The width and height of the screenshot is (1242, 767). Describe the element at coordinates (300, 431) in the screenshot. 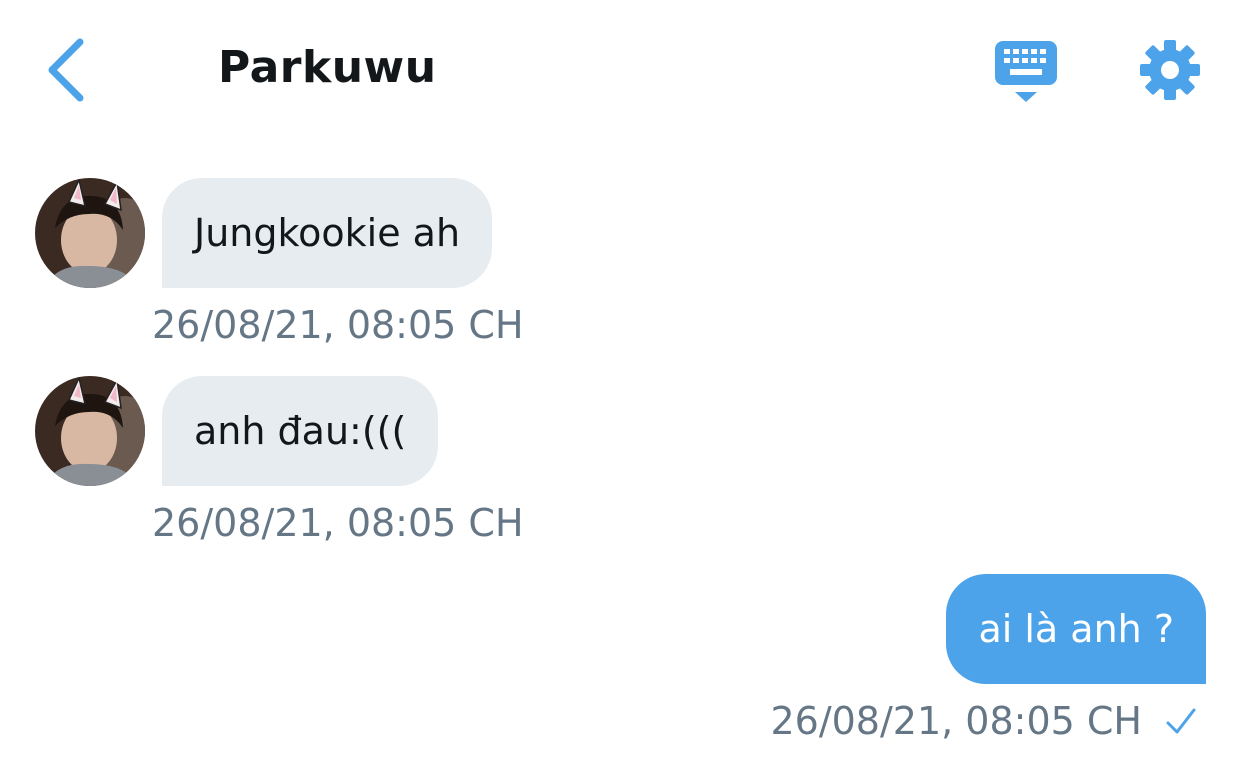

I see `message-bubble-incoming: anh đau:(((` at that location.